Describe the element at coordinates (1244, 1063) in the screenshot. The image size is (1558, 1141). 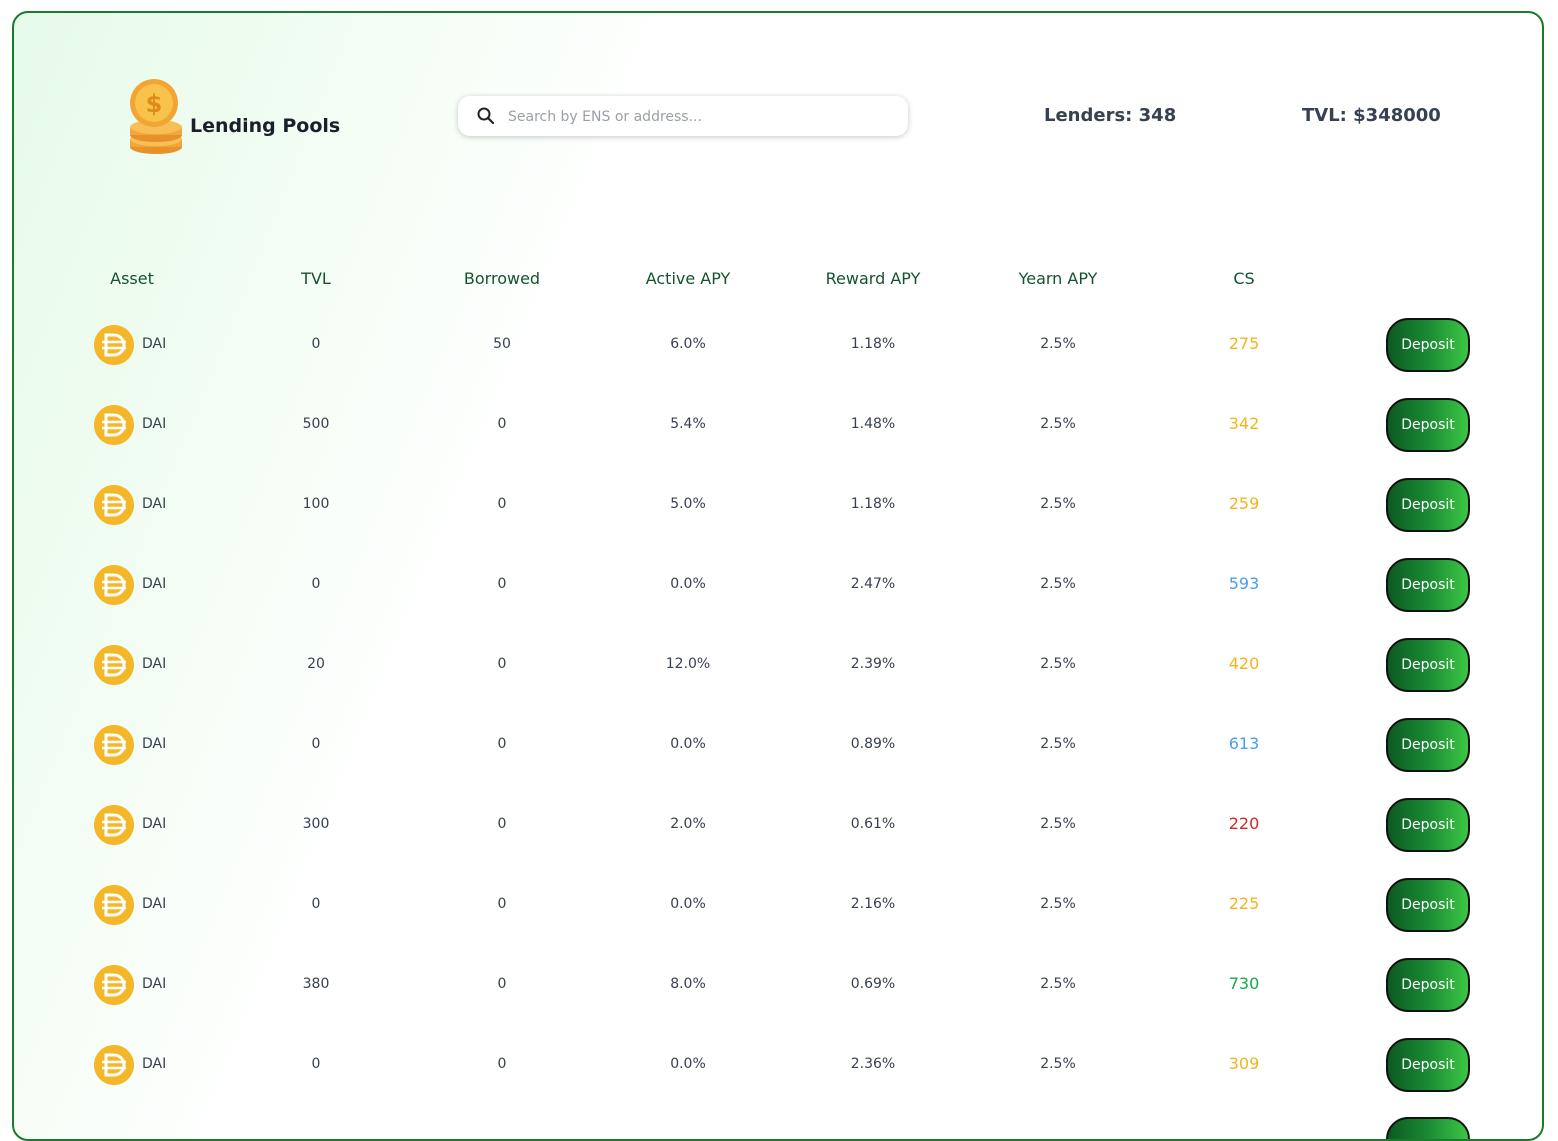
I see `cell-cs: 309` at that location.